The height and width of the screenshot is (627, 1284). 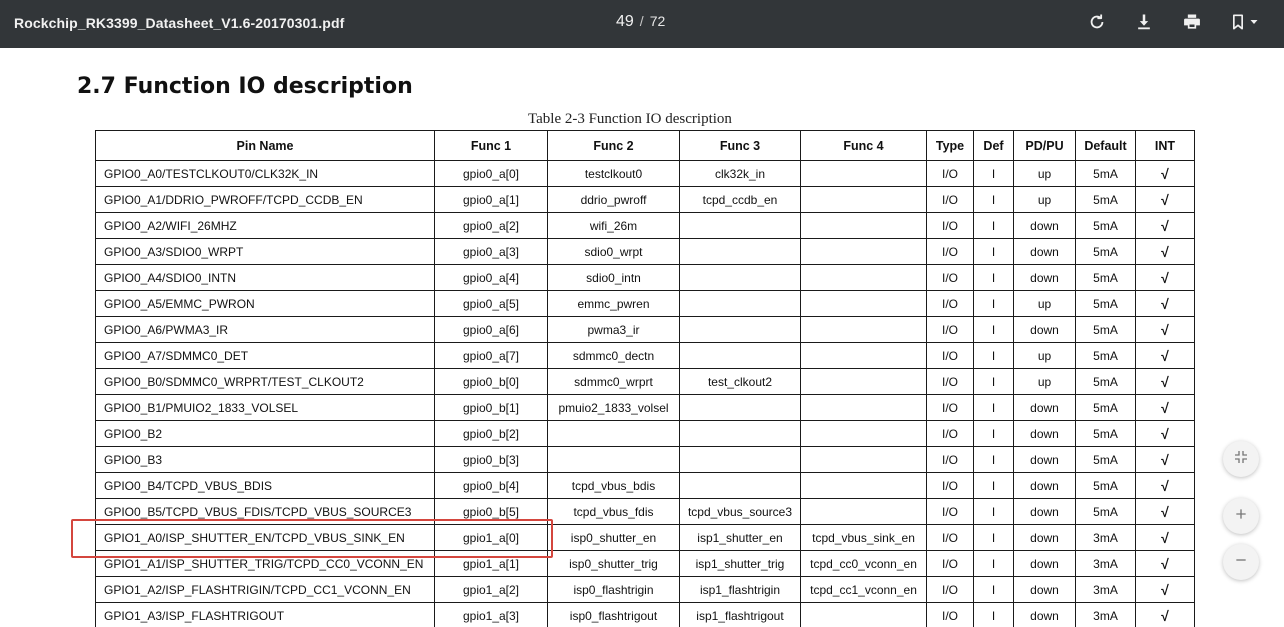 What do you see at coordinates (950, 145) in the screenshot?
I see `column-header: Type` at bounding box center [950, 145].